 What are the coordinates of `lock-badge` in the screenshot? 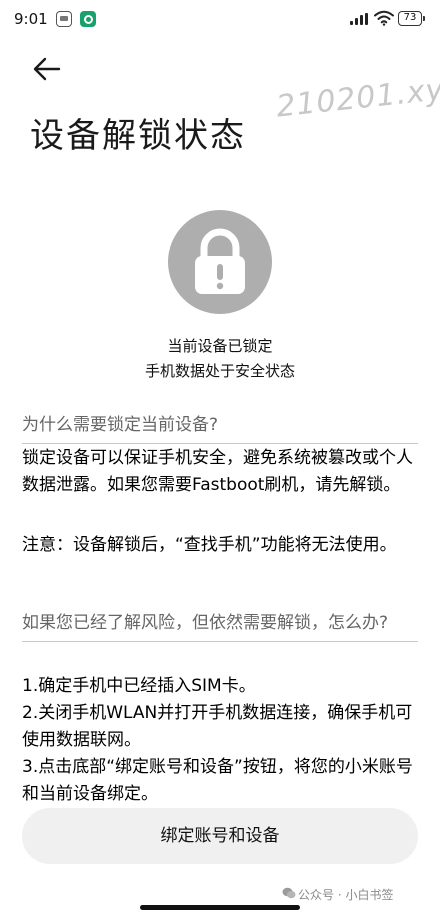 It's located at (220, 262).